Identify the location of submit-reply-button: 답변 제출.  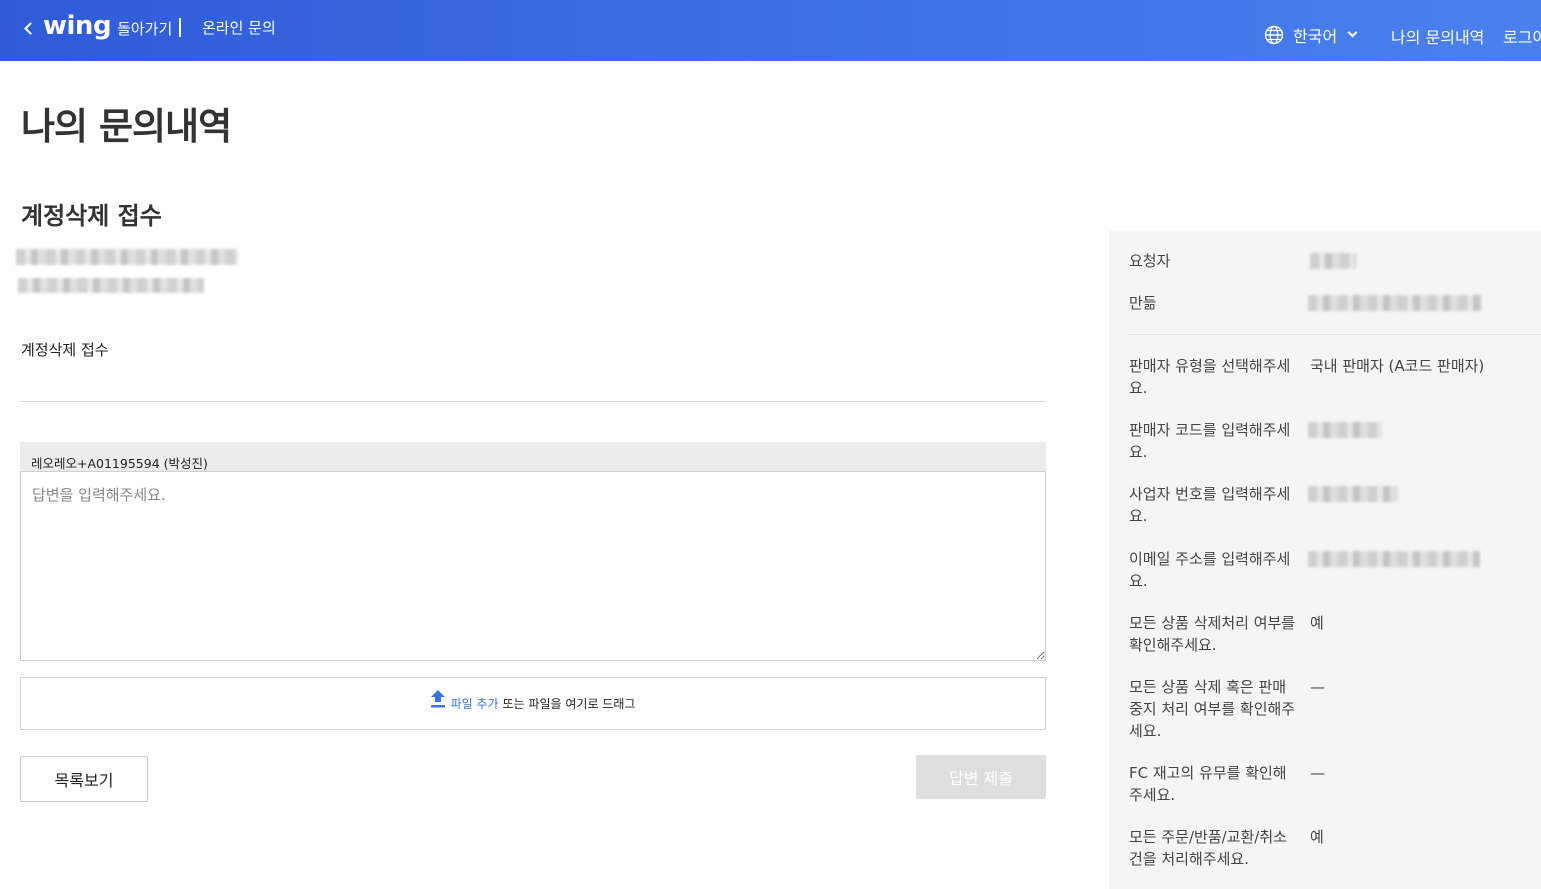
(981, 777).